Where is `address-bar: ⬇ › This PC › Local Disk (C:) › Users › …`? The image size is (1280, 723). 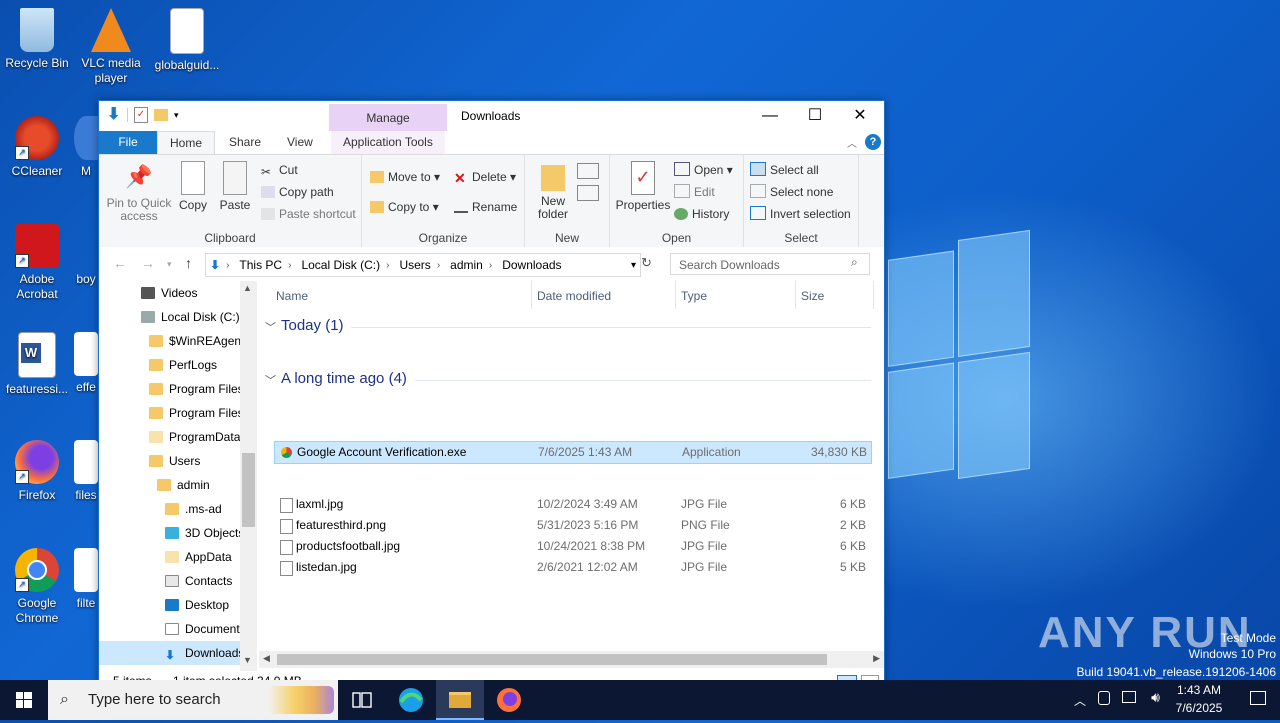
address-bar: ⬇ › This PC › Local Disk (C:) › Users › … is located at coordinates (423, 265).